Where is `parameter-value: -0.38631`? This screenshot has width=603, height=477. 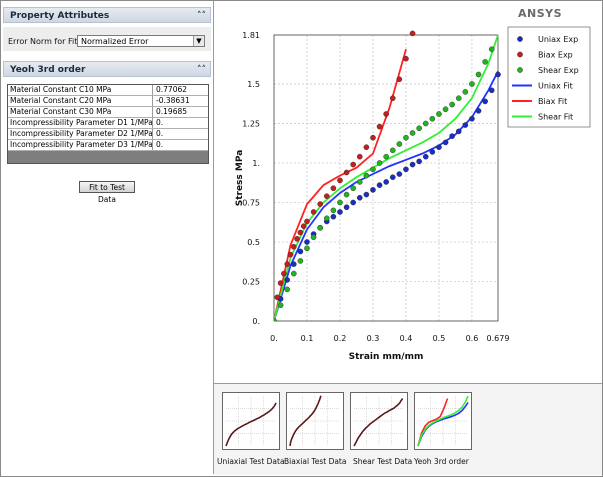 parameter-value: -0.38631 is located at coordinates (173, 101).